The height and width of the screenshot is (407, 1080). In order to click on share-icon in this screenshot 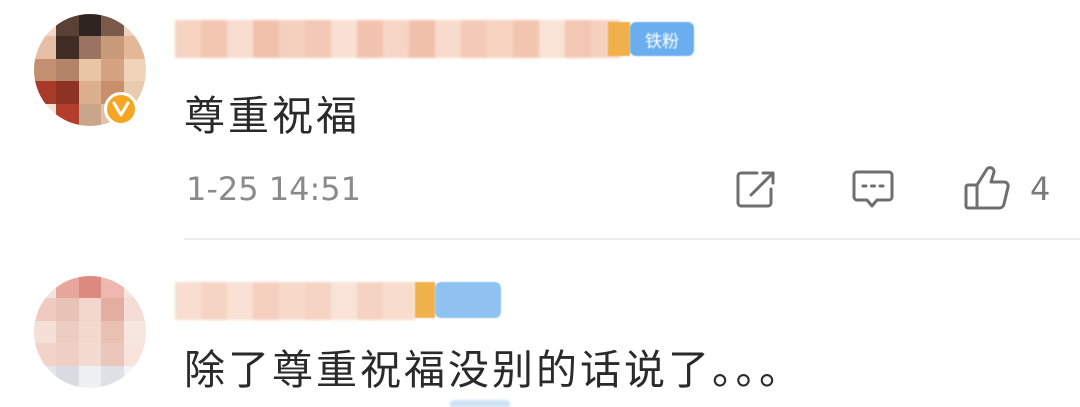, I will do `click(755, 189)`.